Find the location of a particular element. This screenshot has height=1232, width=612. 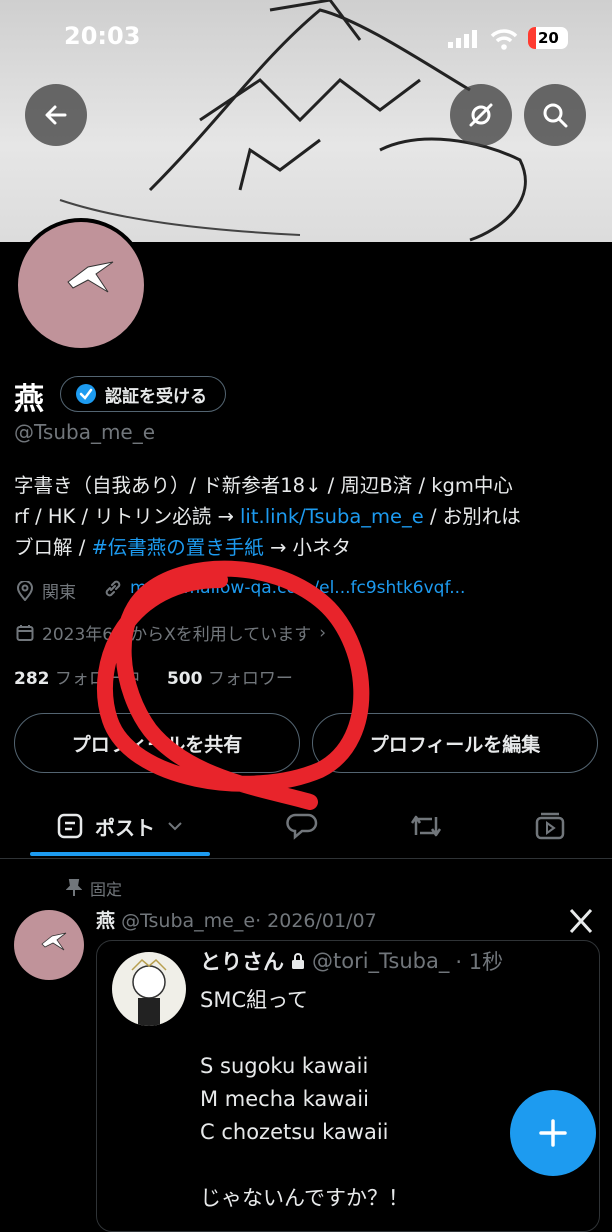

search-button is located at coordinates (555, 115).